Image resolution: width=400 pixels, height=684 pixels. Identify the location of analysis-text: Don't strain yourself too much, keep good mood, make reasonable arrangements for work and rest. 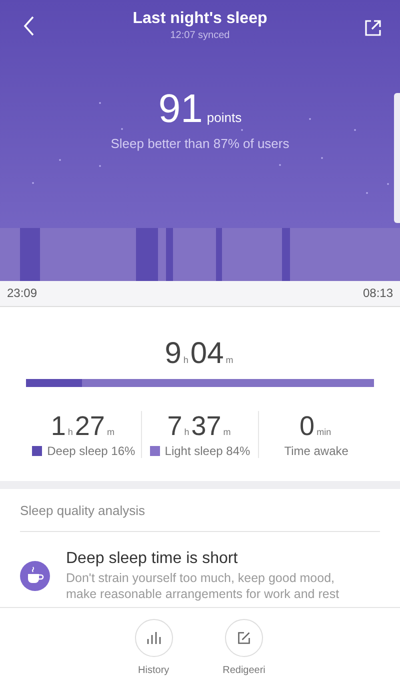
(203, 586).